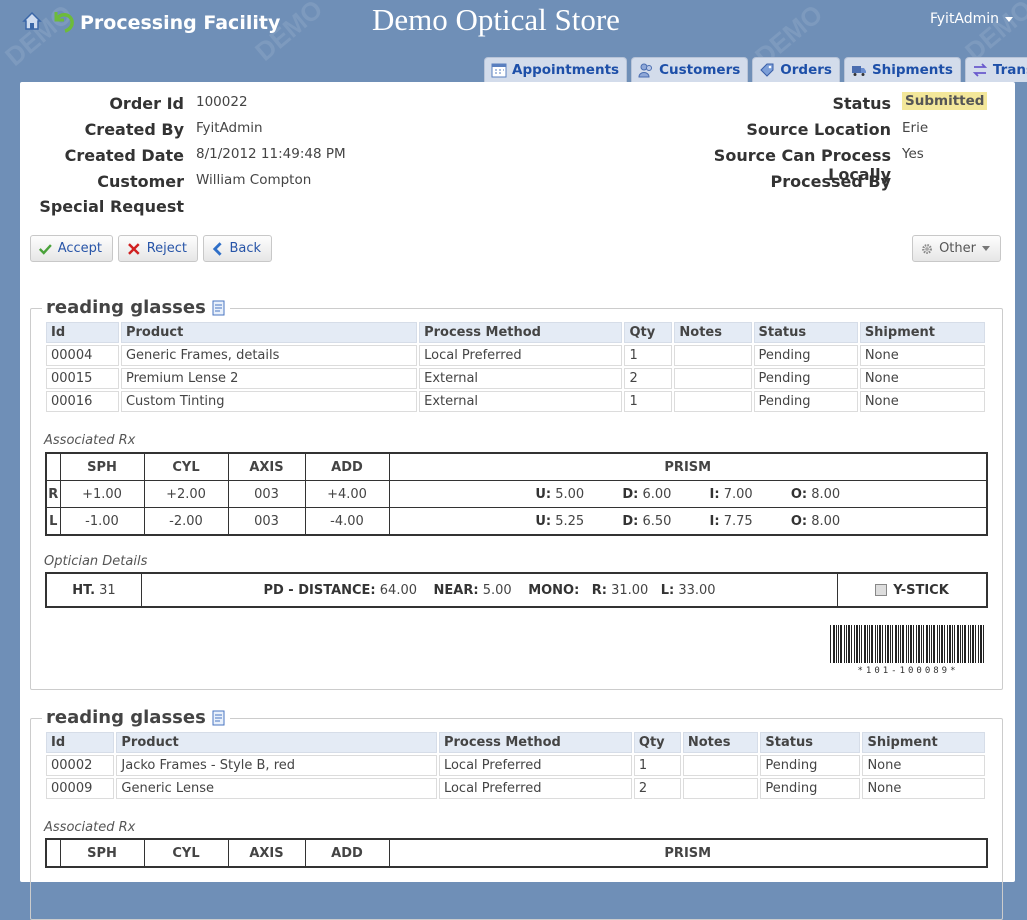  Describe the element at coordinates (912, 70) in the screenshot. I see `tab-label: Shipments` at that location.